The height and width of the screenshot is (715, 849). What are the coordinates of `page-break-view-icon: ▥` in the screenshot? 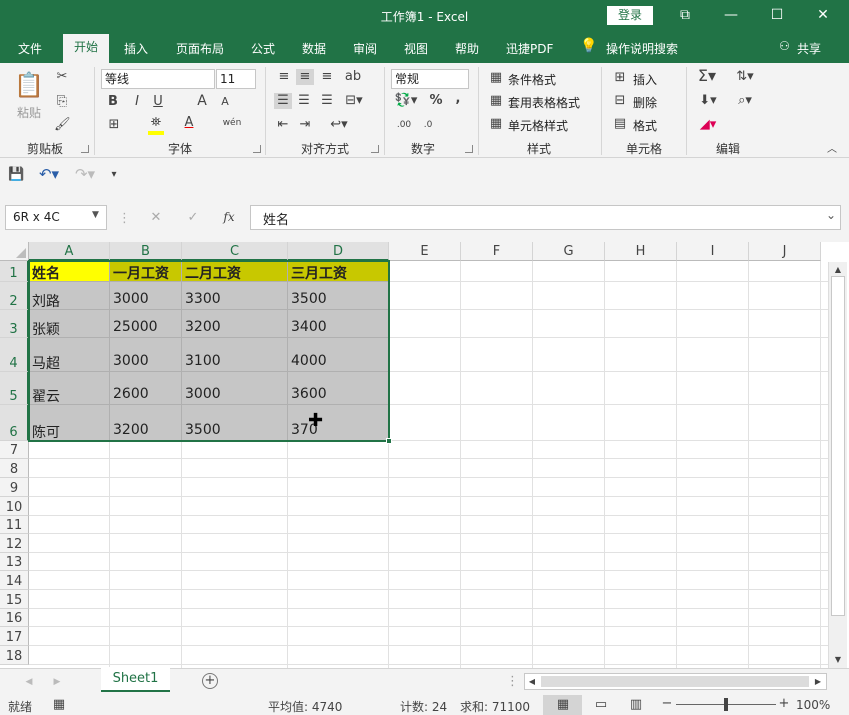 It's located at (636, 705).